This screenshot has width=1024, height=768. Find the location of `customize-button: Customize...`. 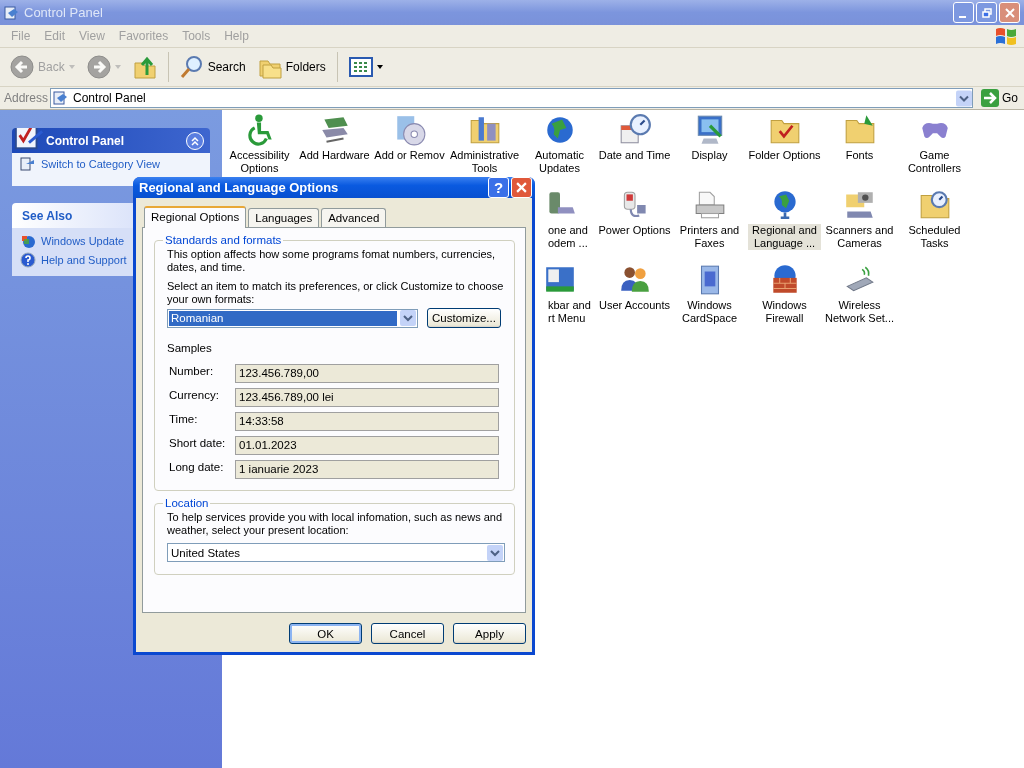

customize-button: Customize... is located at coordinates (464, 318).